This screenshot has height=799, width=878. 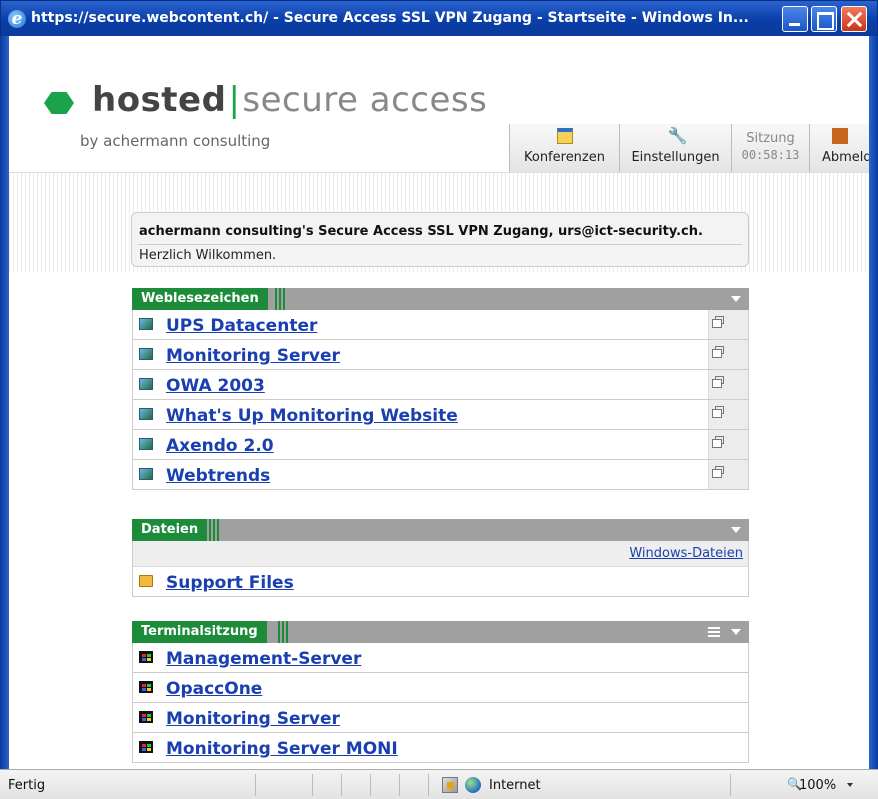 I want to click on internet-explorer-icon: e, so click(x=17, y=19).